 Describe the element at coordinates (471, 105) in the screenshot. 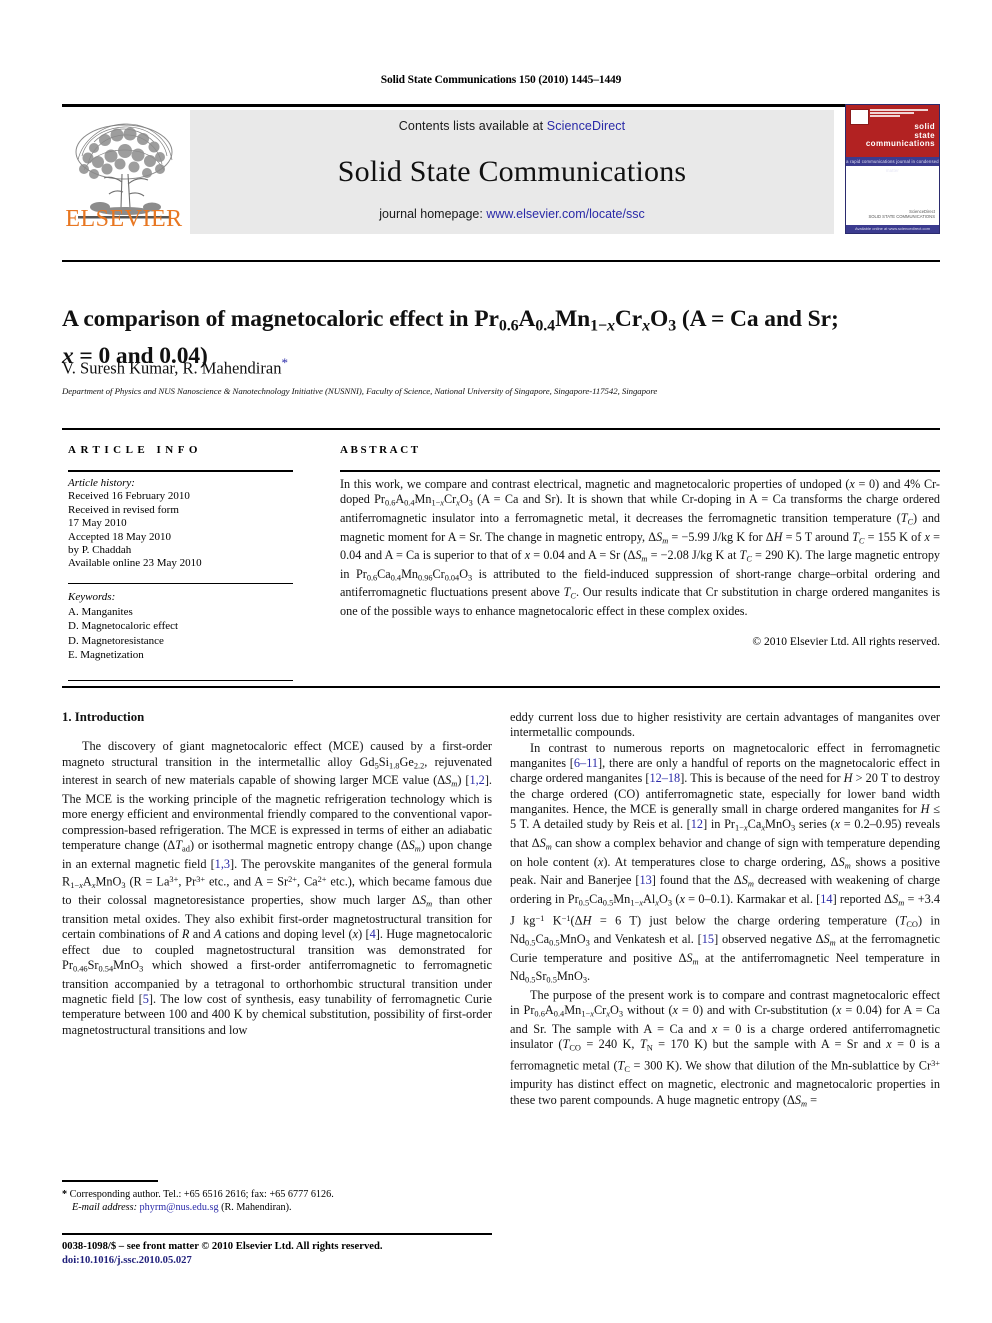

I see `header-top-rule` at that location.